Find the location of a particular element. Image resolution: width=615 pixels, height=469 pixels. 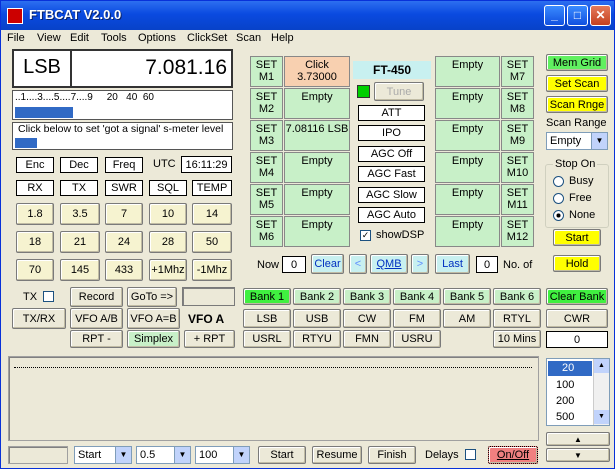

set-m5-button: SET M5 is located at coordinates (266, 199).